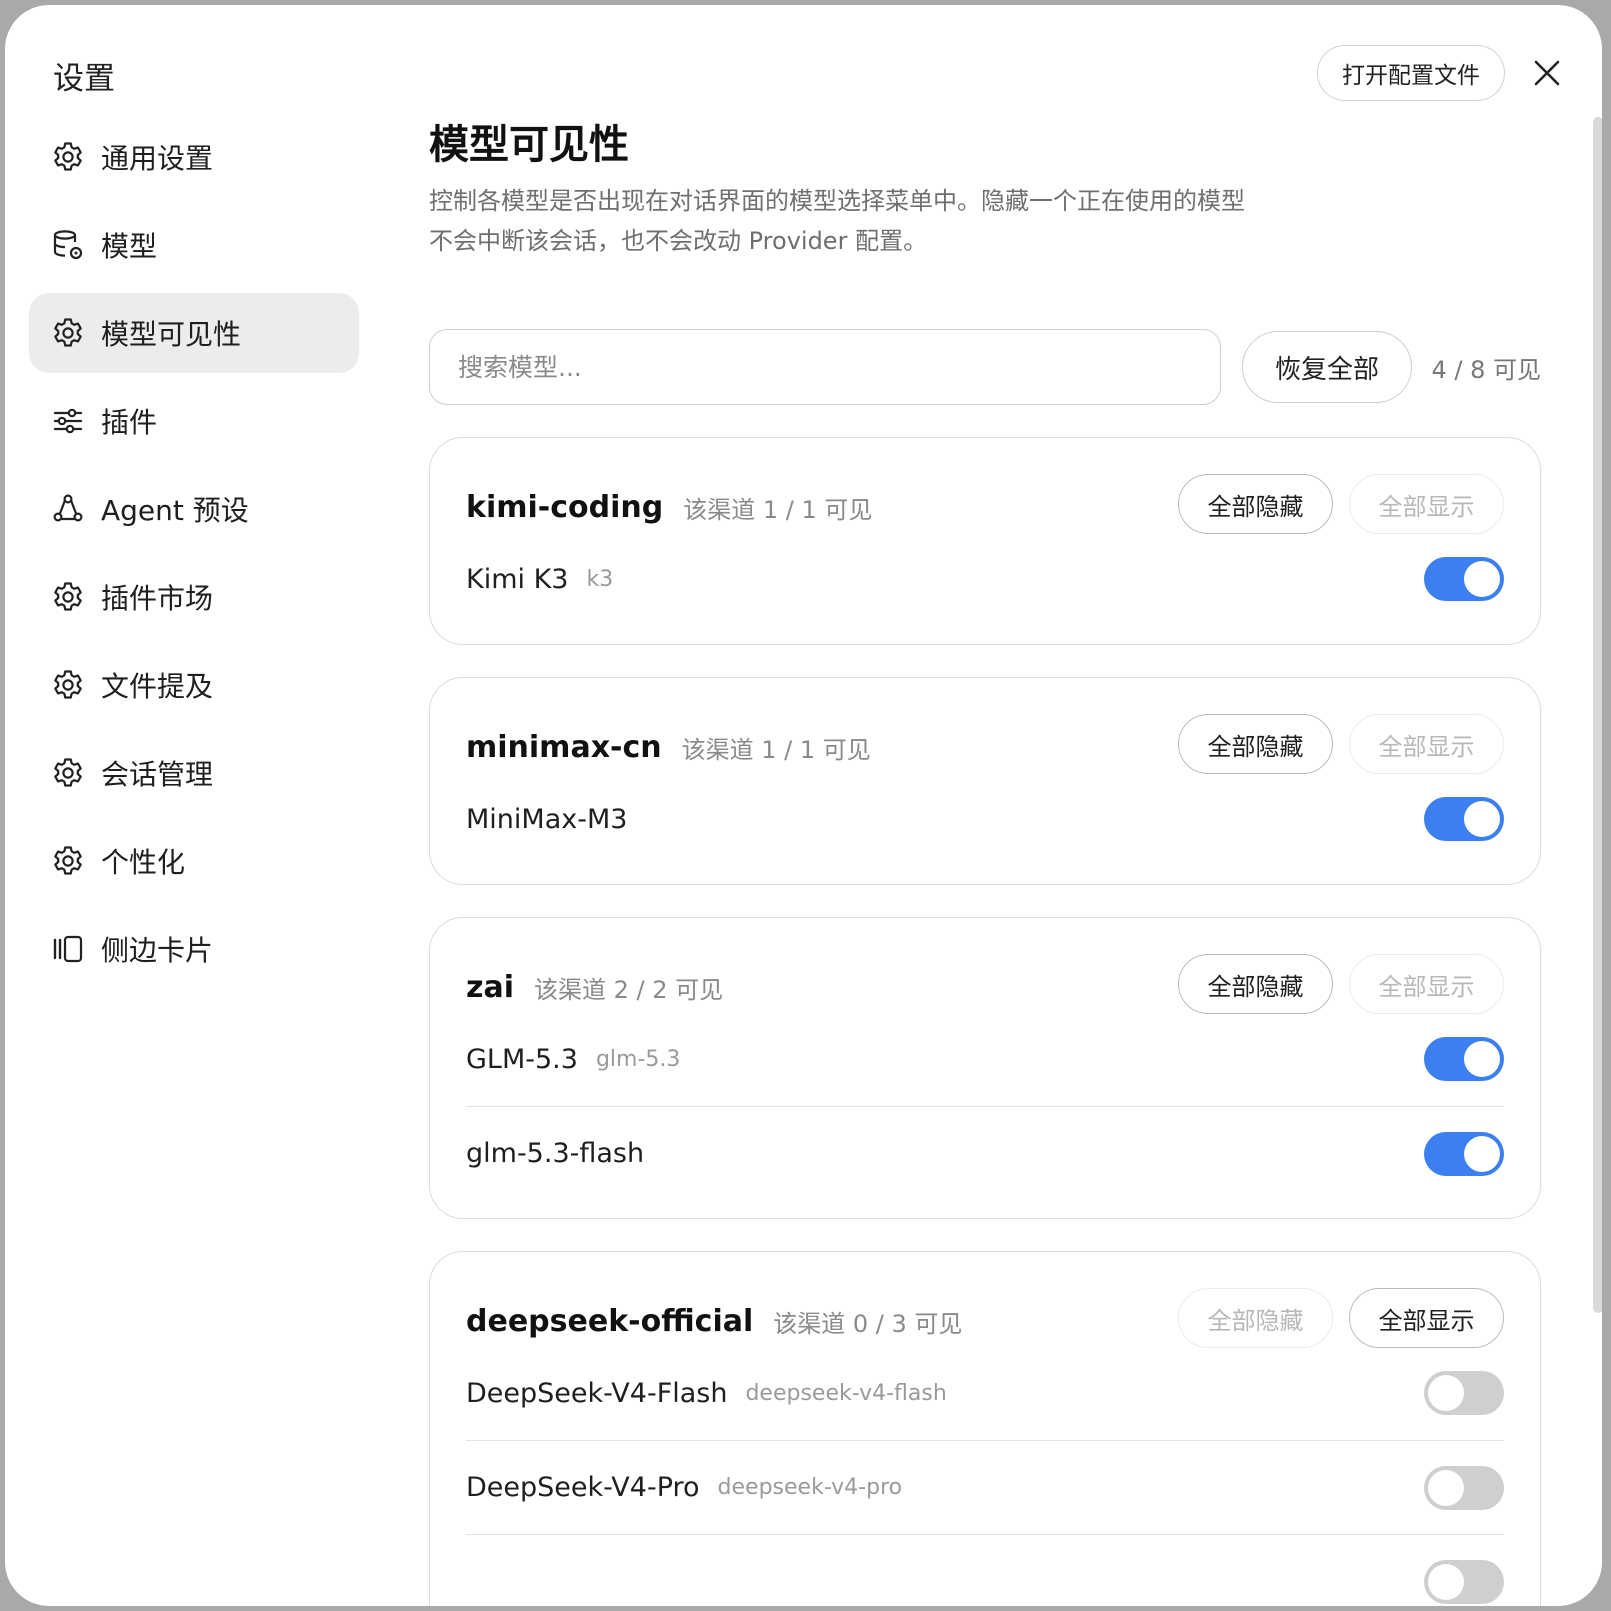 The image size is (1611, 1611). What do you see at coordinates (157, 598) in the screenshot?
I see `sidebar-item-label: 插件市场` at bounding box center [157, 598].